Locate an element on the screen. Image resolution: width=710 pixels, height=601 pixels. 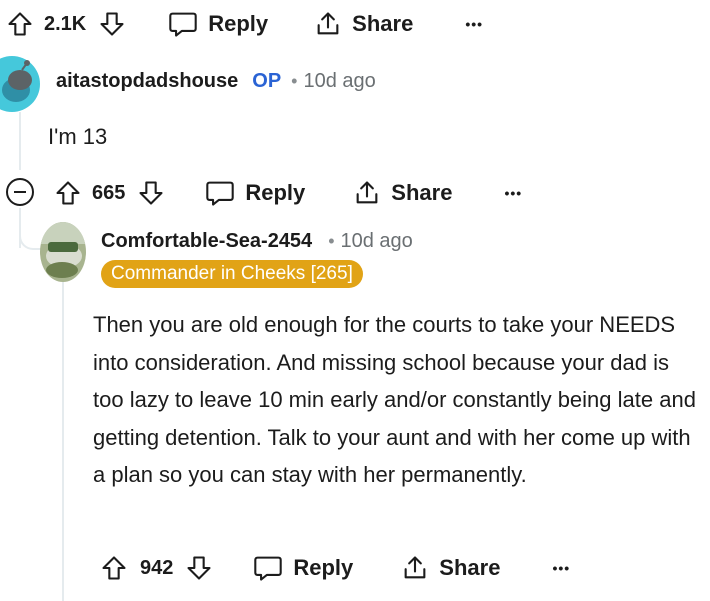
thread-line-comment2 is located at coordinates (63, 441).